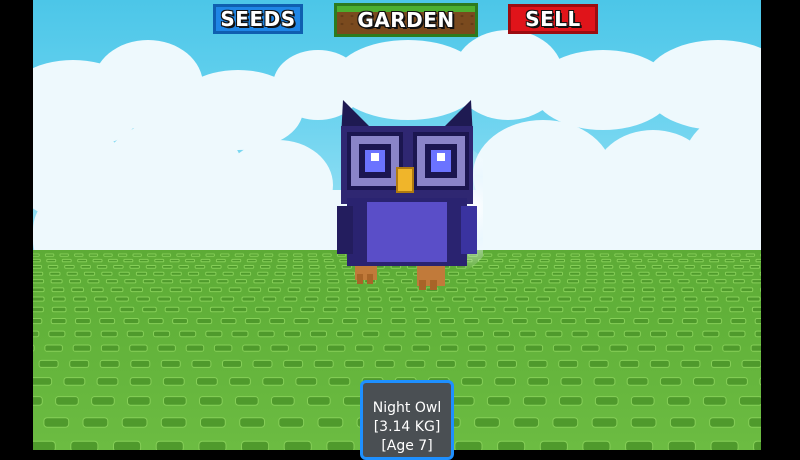  I want to click on seeds-button: SEEDS, so click(258, 19).